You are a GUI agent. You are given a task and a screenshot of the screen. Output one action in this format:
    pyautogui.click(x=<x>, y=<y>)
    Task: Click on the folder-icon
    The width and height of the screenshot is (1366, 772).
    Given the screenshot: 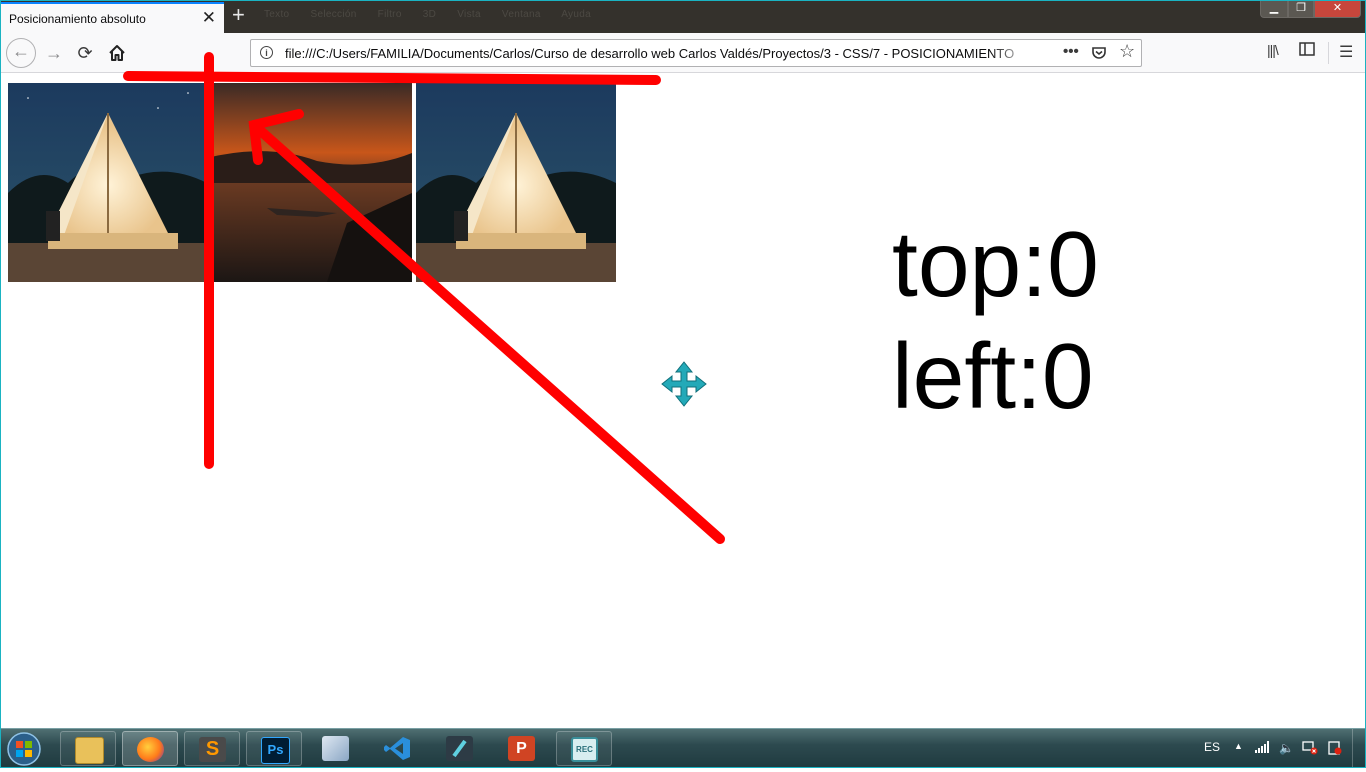 What is the action you would take?
    pyautogui.click(x=89, y=750)
    